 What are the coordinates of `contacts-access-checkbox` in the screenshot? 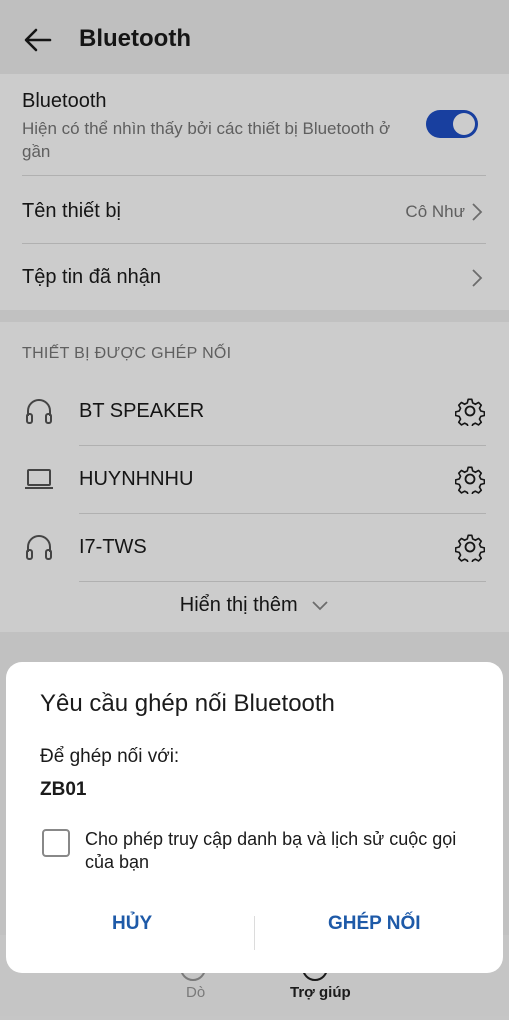 It's located at (56, 843).